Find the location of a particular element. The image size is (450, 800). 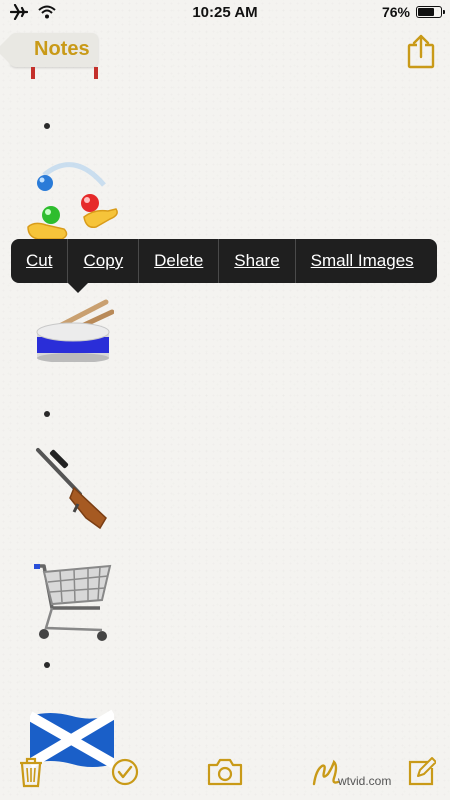

back-button-label: Notes is located at coordinates (62, 49).